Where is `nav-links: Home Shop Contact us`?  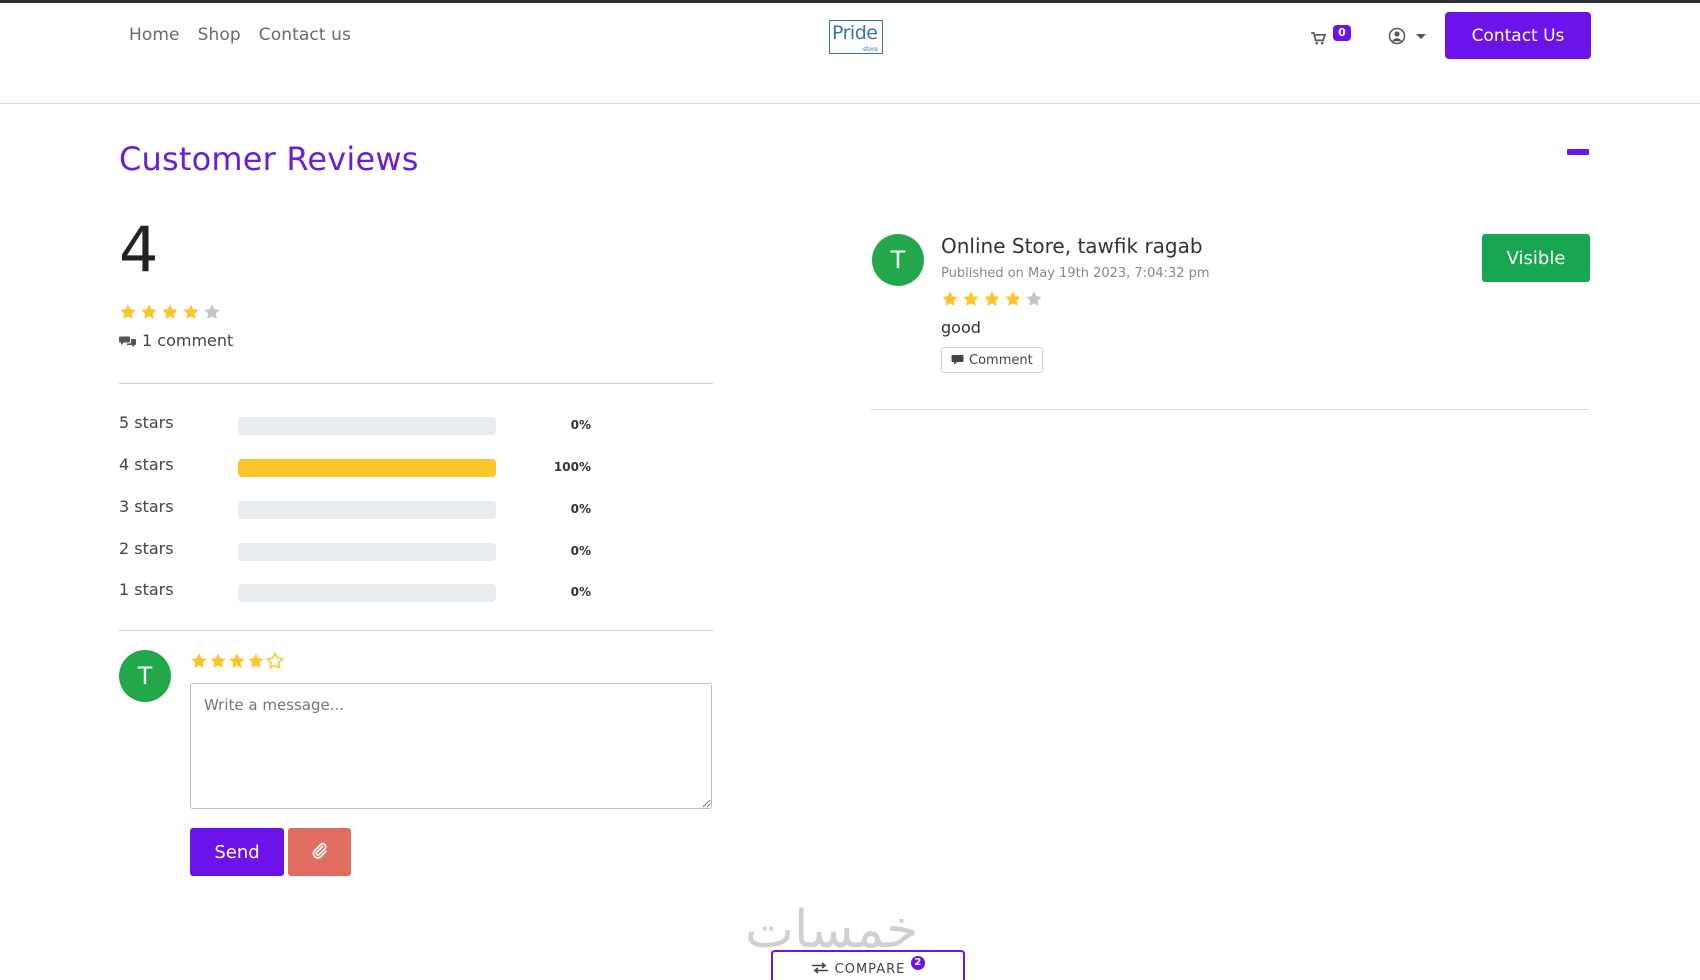 nav-links: Home Shop Contact us is located at coordinates (240, 35).